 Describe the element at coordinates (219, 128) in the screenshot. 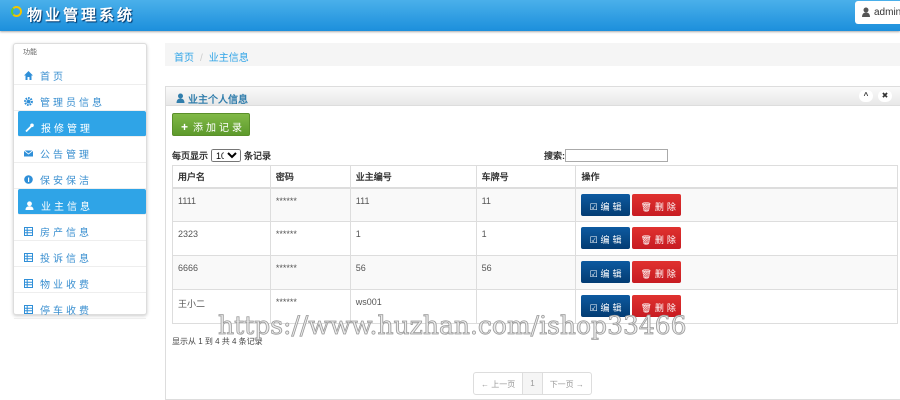

I see `add-record-label: 添加记录` at that location.